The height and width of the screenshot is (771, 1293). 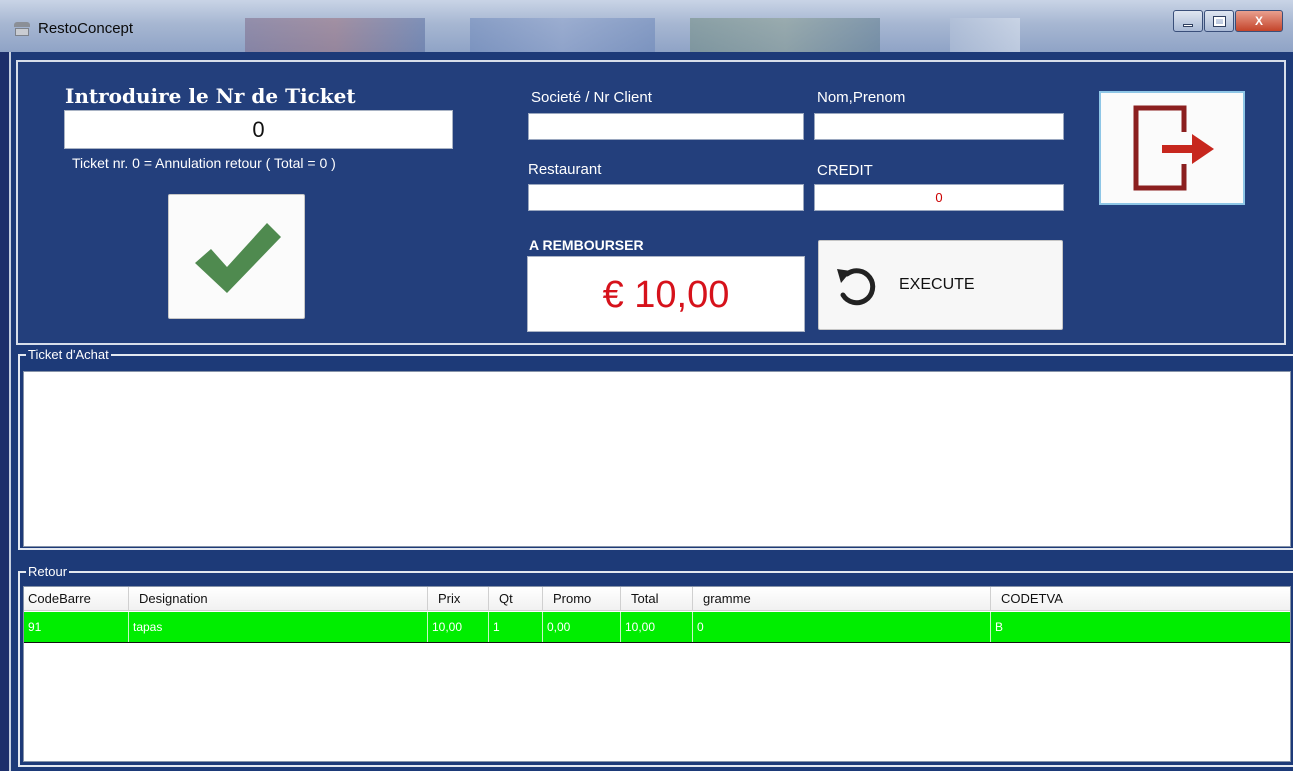 I want to click on ticket-number-input: 0, so click(x=258, y=129).